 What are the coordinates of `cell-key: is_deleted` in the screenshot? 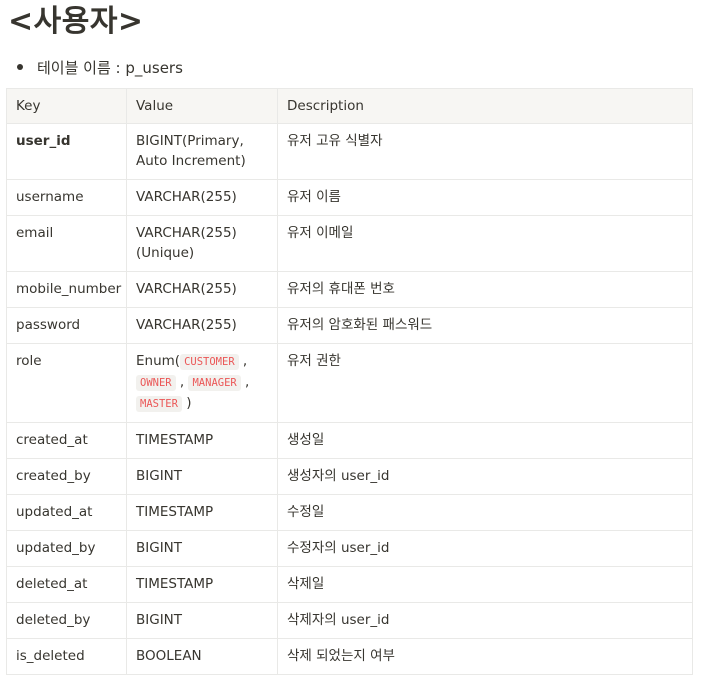 It's located at (66, 656).